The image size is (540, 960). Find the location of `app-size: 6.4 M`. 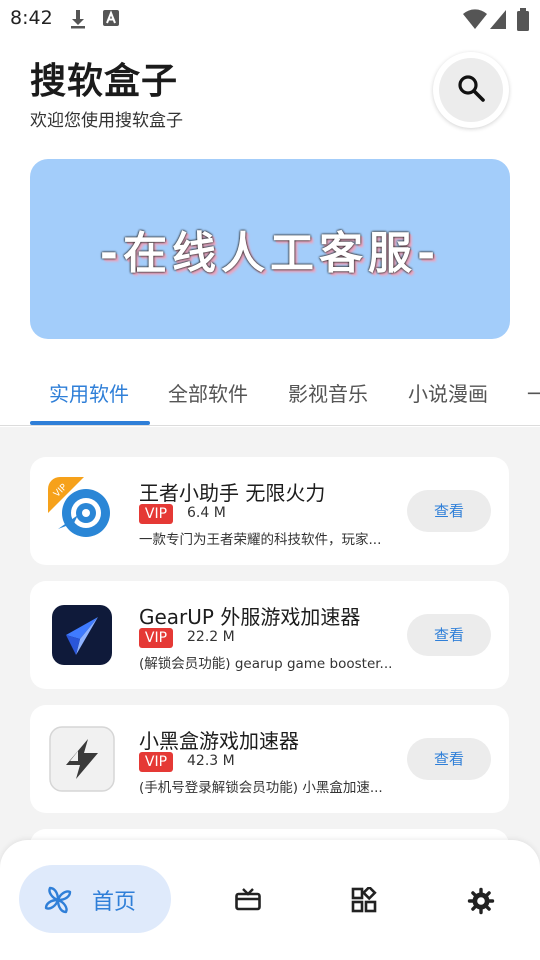

app-size: 6.4 M is located at coordinates (206, 513).